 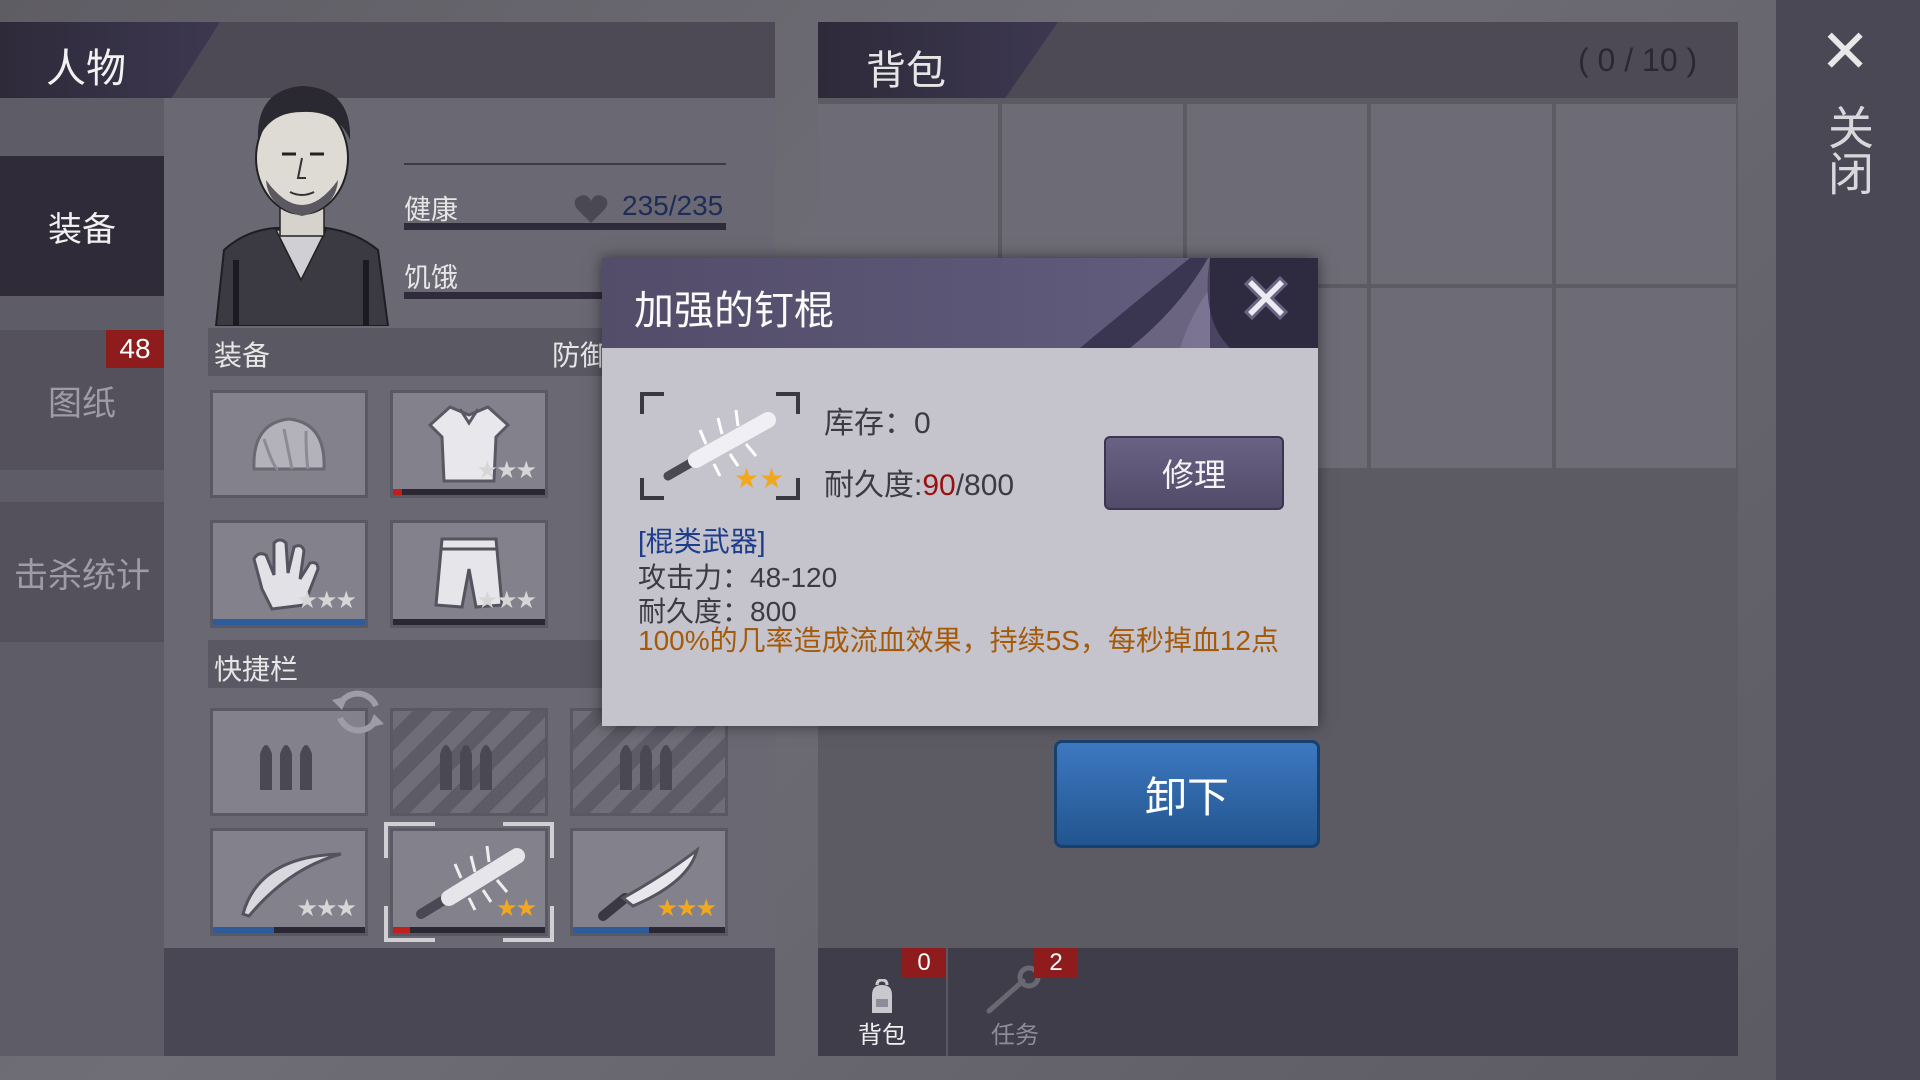 What do you see at coordinates (924, 963) in the screenshot?
I see `backpack-count-badge: 0` at bounding box center [924, 963].